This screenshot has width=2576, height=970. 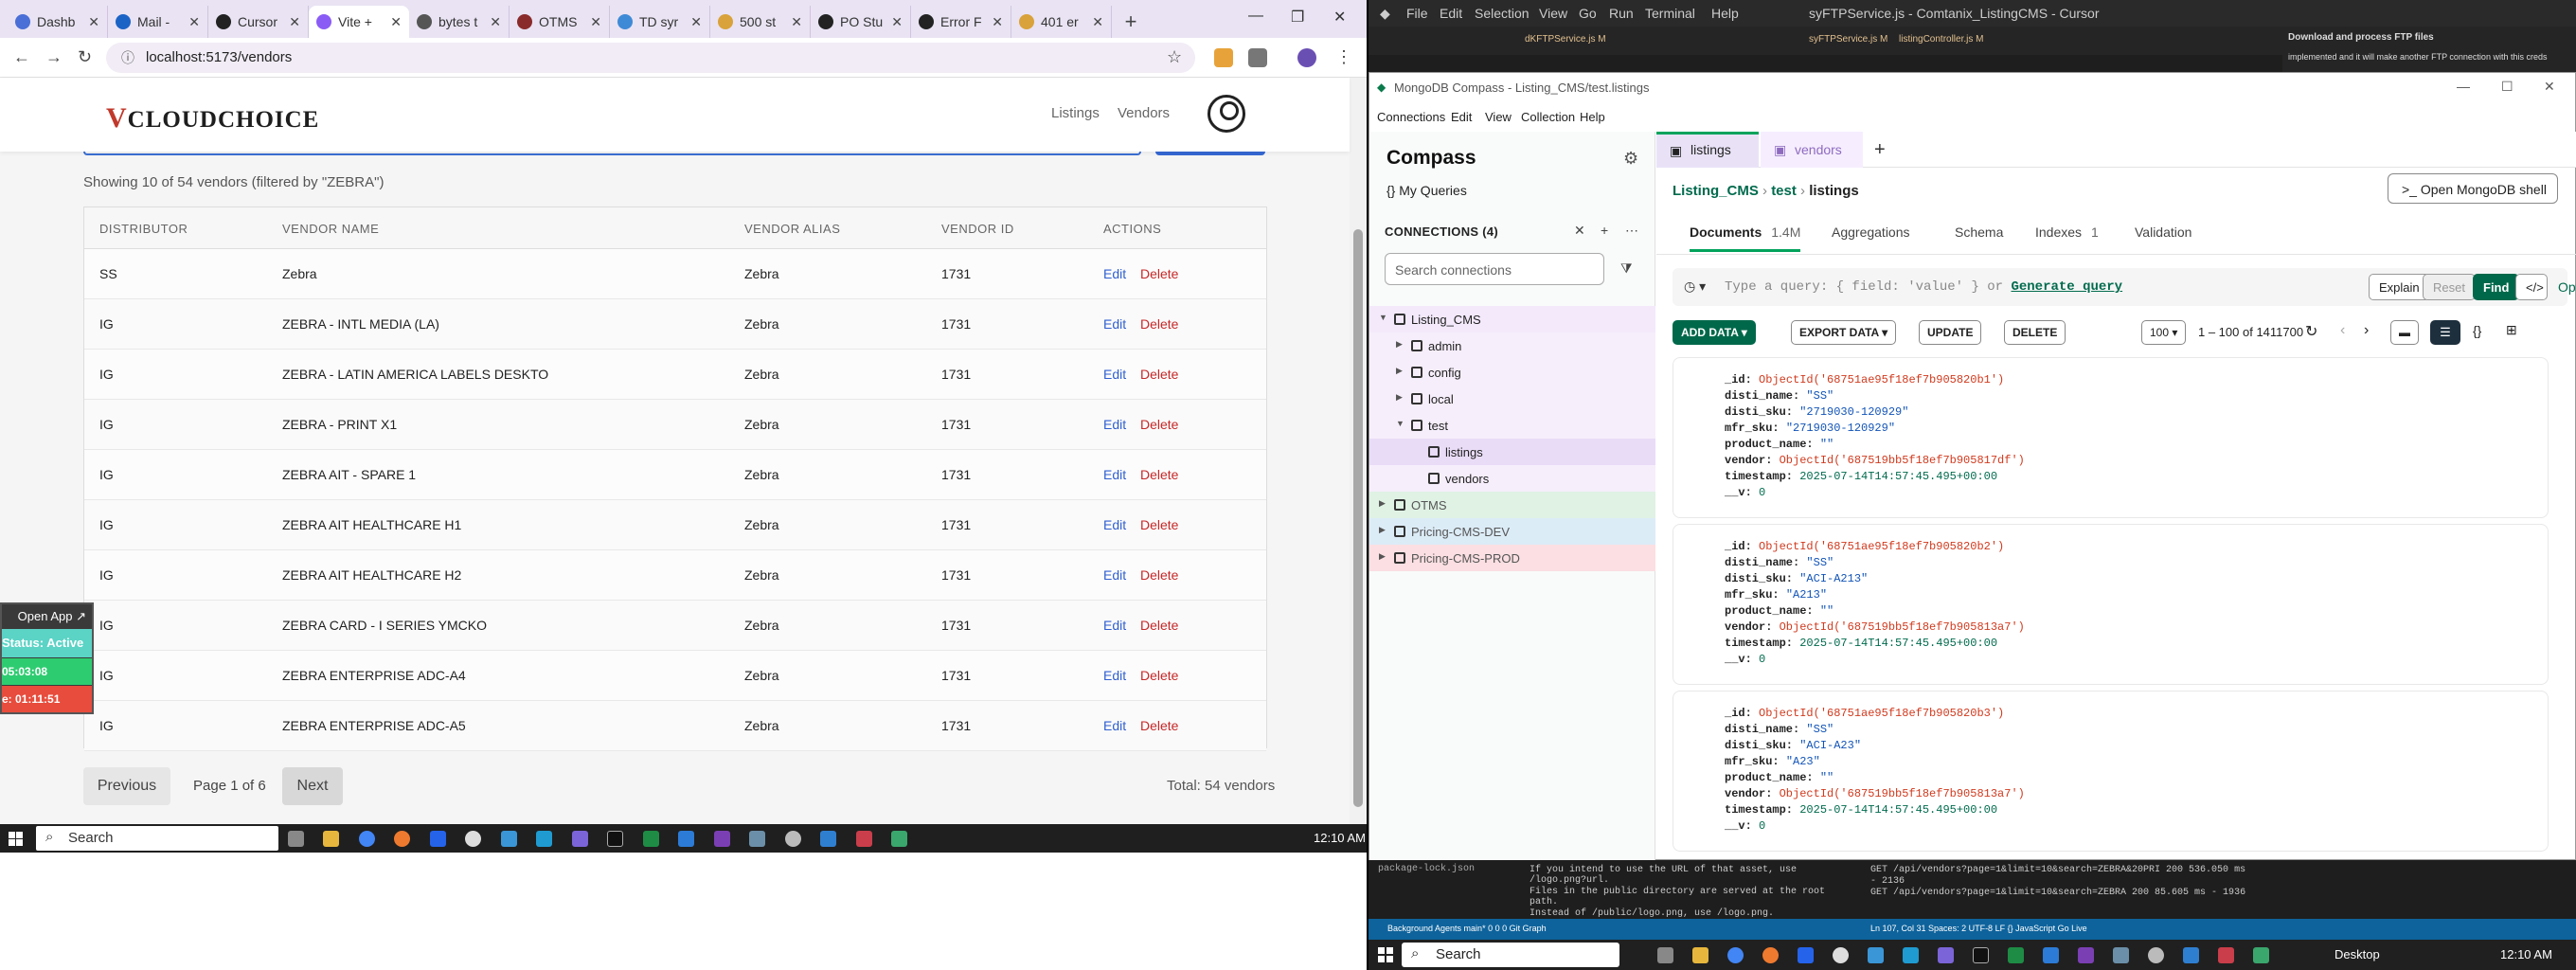 I want to click on update-button: UPDATE, so click(x=1950, y=332).